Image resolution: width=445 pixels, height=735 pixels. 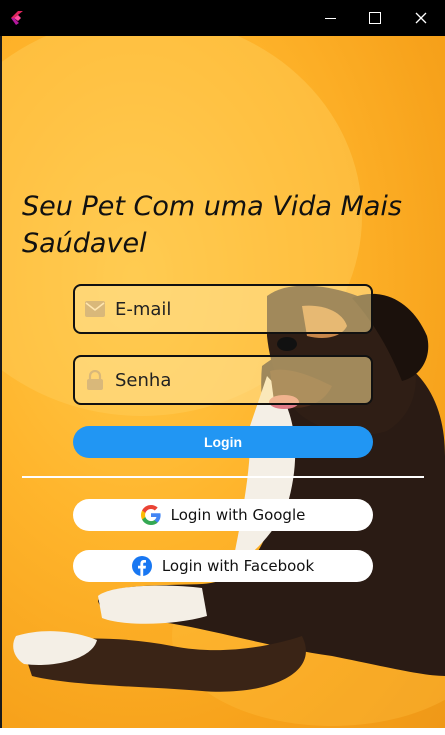 I want to click on email-field, so click(x=223, y=309).